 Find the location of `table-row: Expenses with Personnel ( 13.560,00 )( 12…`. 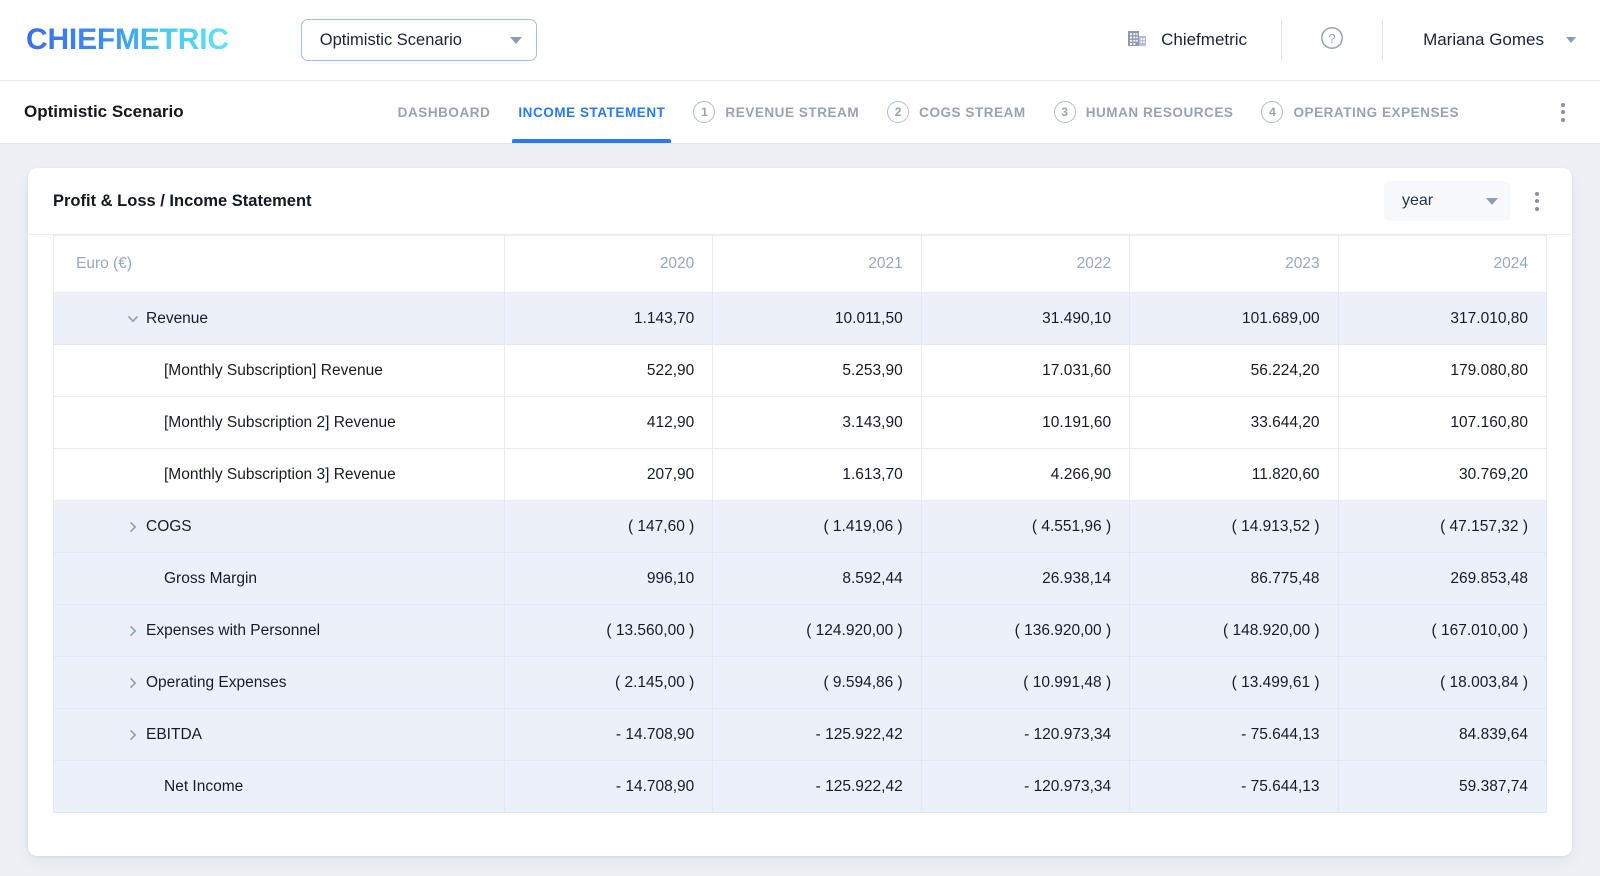

table-row: Expenses with Personnel ( 13.560,00 )( 12… is located at coordinates (800, 630).